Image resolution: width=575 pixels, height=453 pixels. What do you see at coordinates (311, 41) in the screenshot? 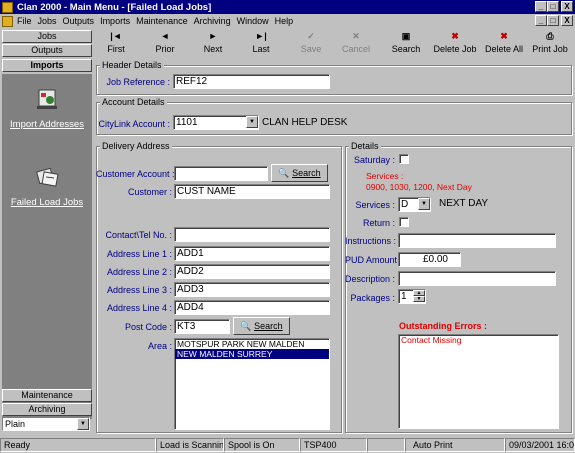
I see `save-button: ✓ Save` at bounding box center [311, 41].